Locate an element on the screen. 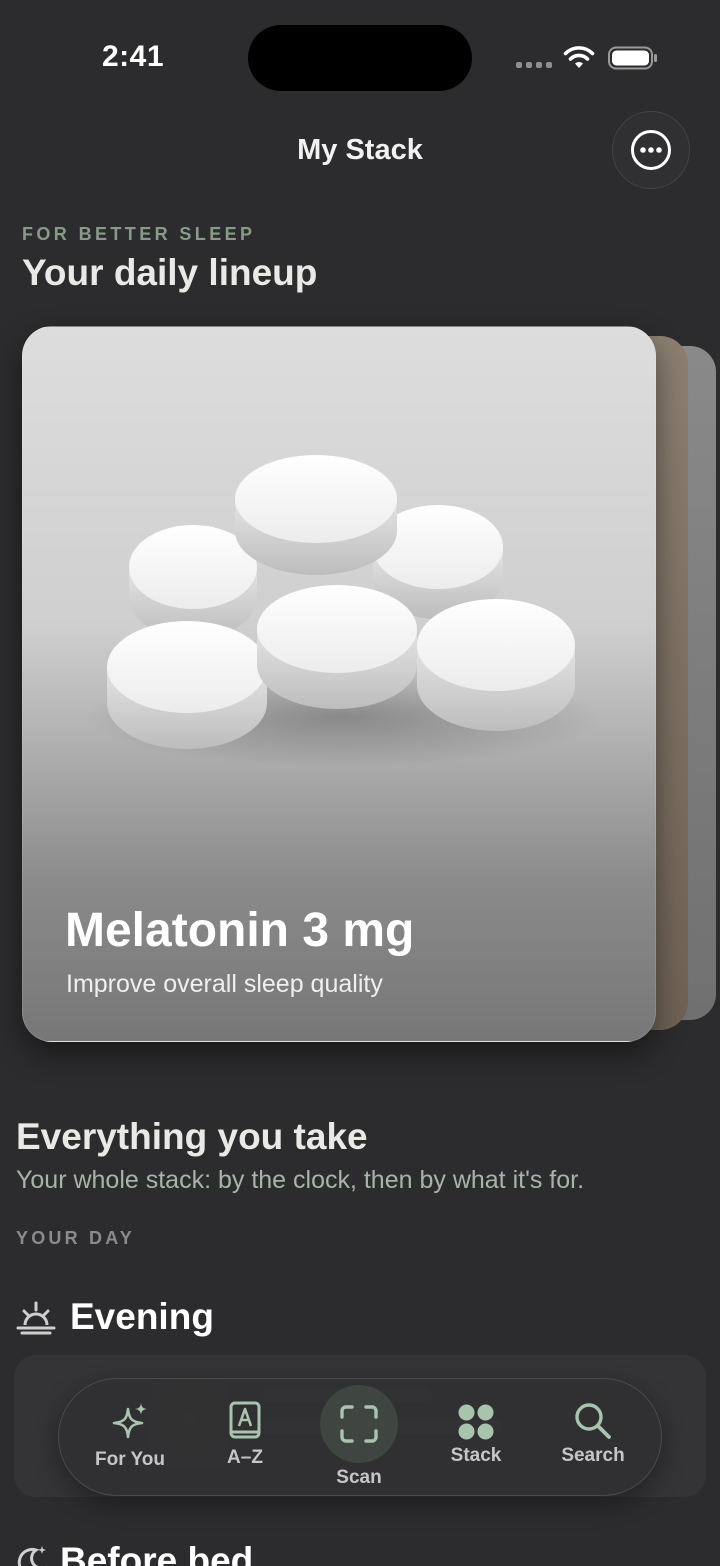  dynamic-island is located at coordinates (360, 58).